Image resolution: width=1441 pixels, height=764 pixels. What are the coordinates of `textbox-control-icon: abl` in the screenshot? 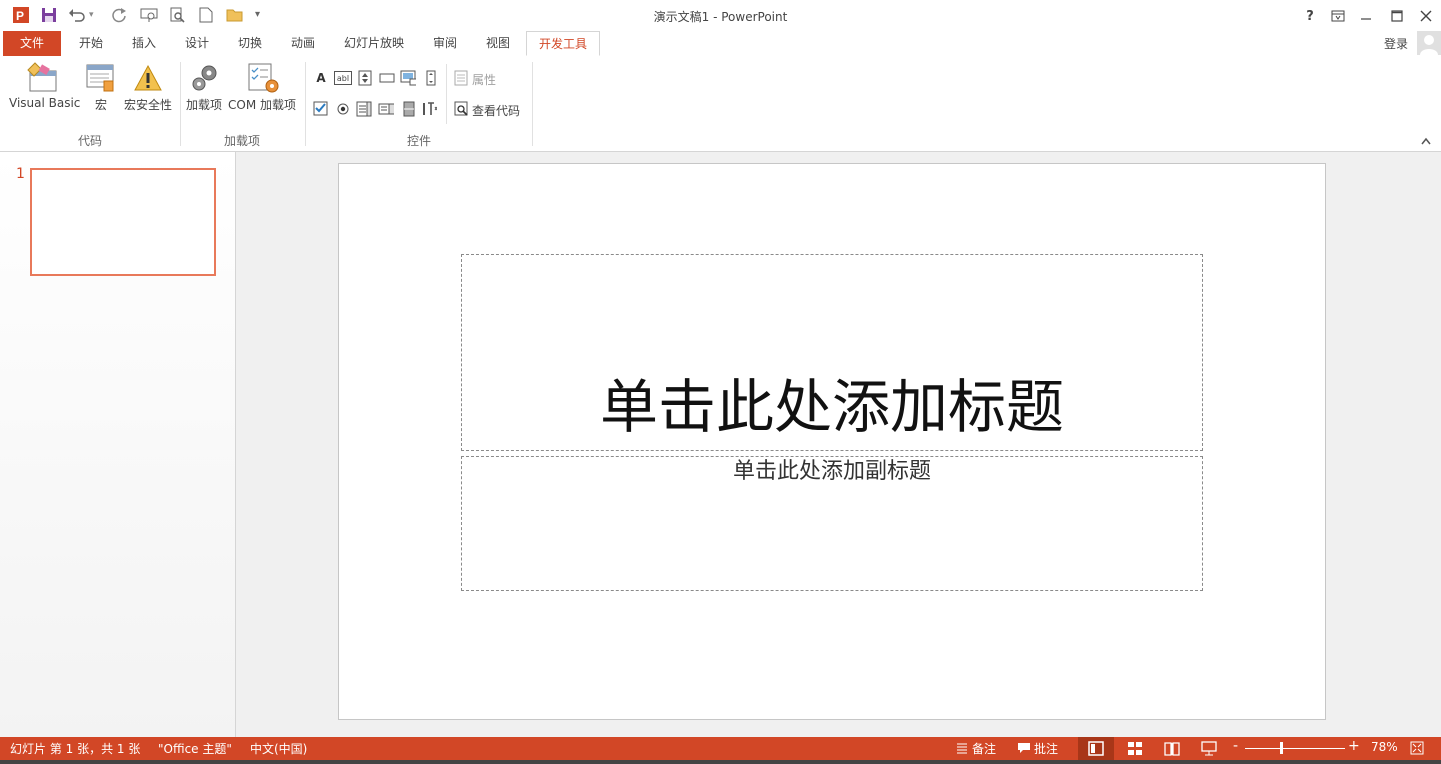 It's located at (343, 78).